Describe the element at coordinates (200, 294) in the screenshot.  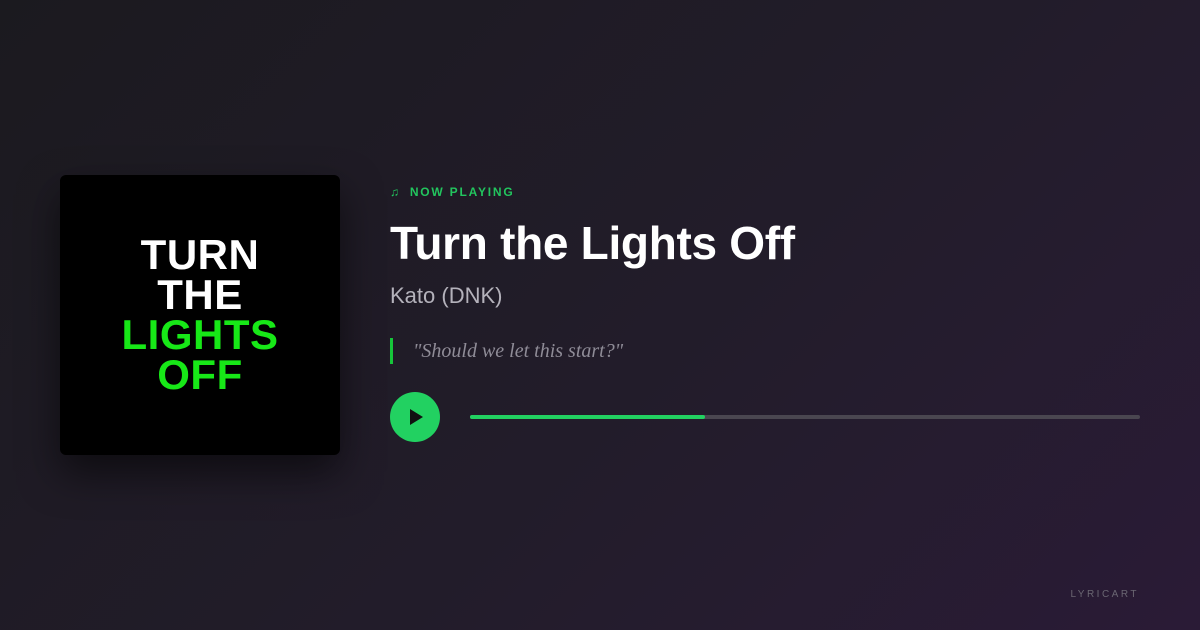
I see `album-art-line: THE` at that location.